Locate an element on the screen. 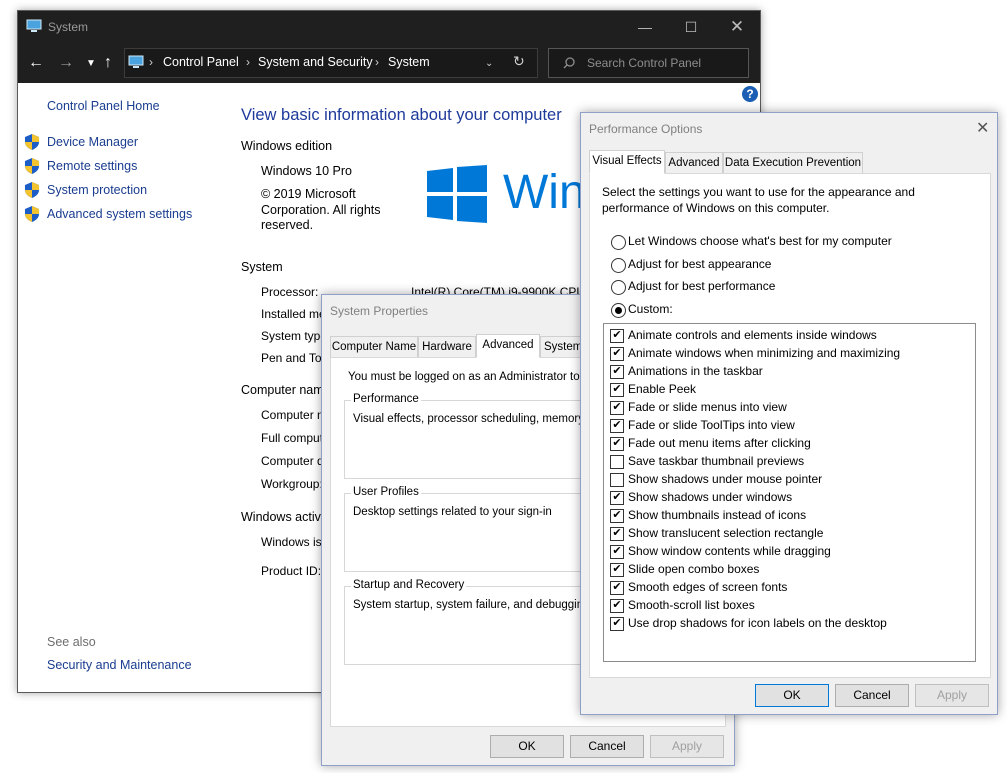  tab-computer-name: Computer Name is located at coordinates (374, 347).